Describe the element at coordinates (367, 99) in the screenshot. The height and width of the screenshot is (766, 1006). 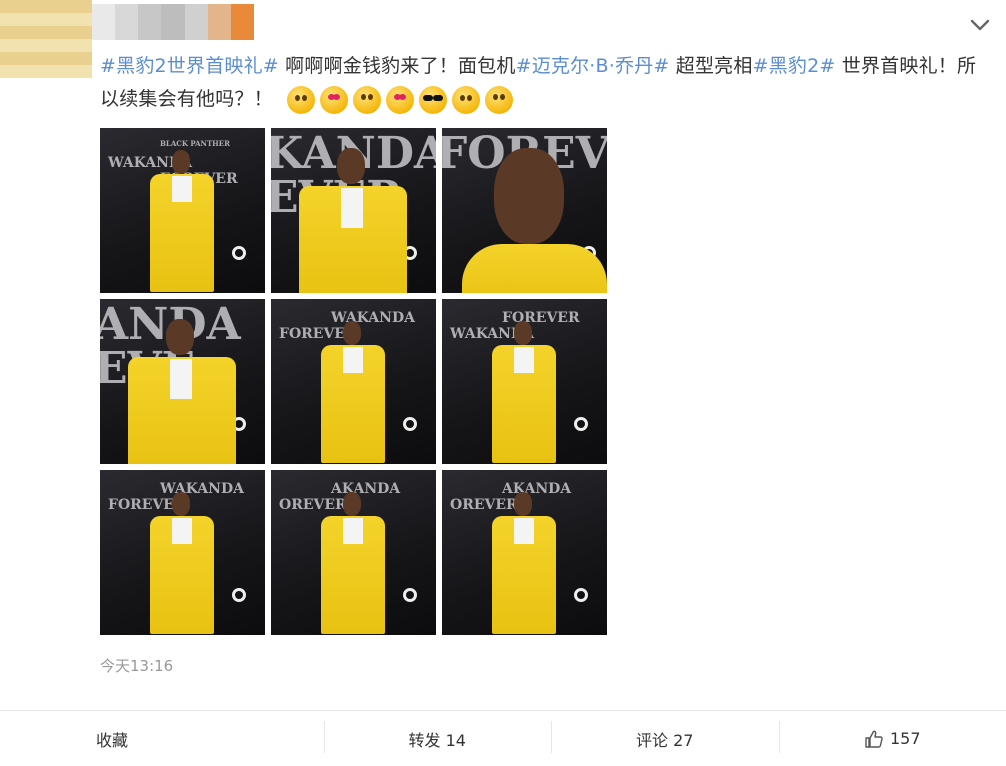
I see `scream-emoji` at that location.